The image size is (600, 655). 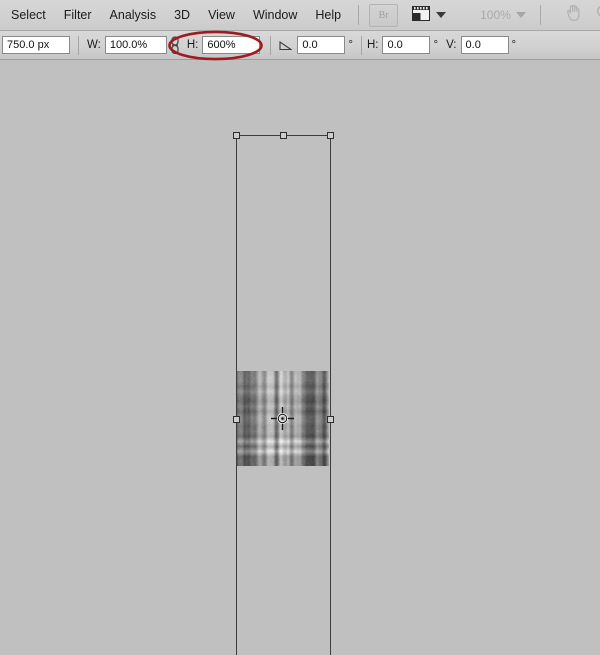 I want to click on link-chain-icon, so click(x=175, y=45).